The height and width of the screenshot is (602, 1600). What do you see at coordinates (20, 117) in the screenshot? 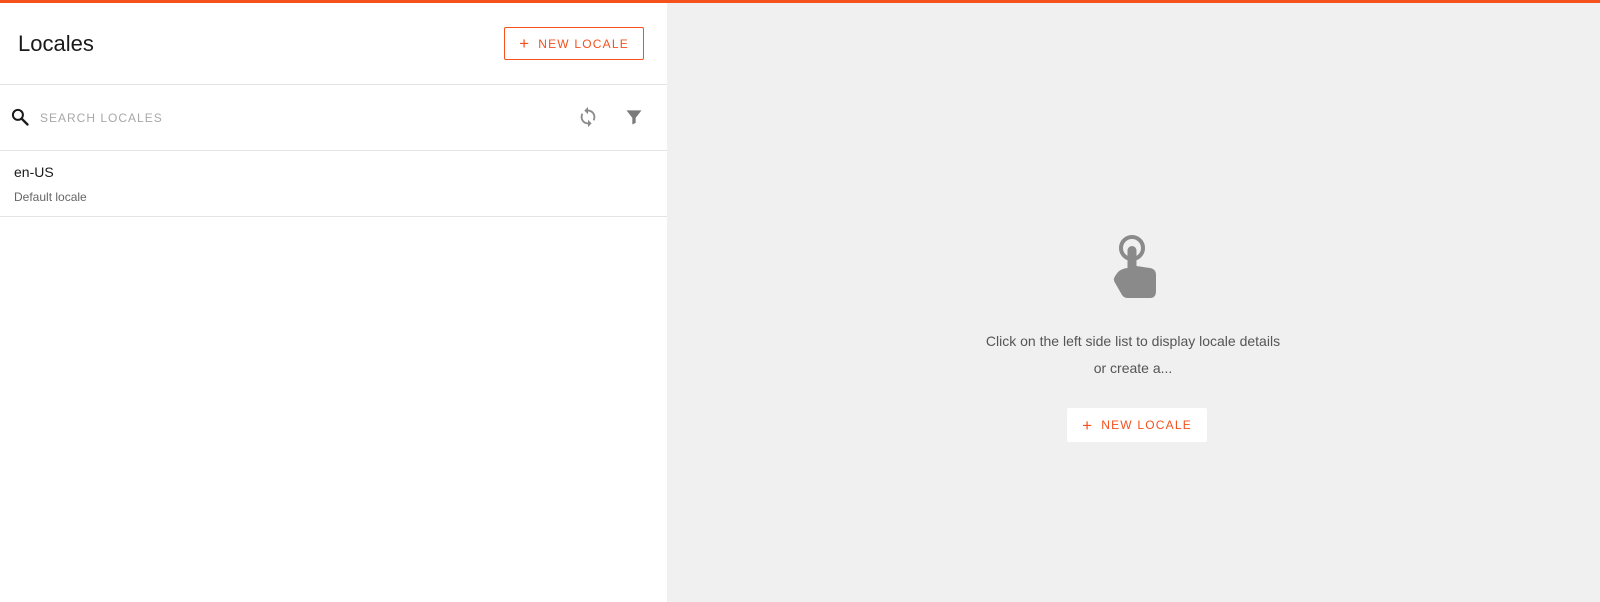
I see `search-icon` at bounding box center [20, 117].